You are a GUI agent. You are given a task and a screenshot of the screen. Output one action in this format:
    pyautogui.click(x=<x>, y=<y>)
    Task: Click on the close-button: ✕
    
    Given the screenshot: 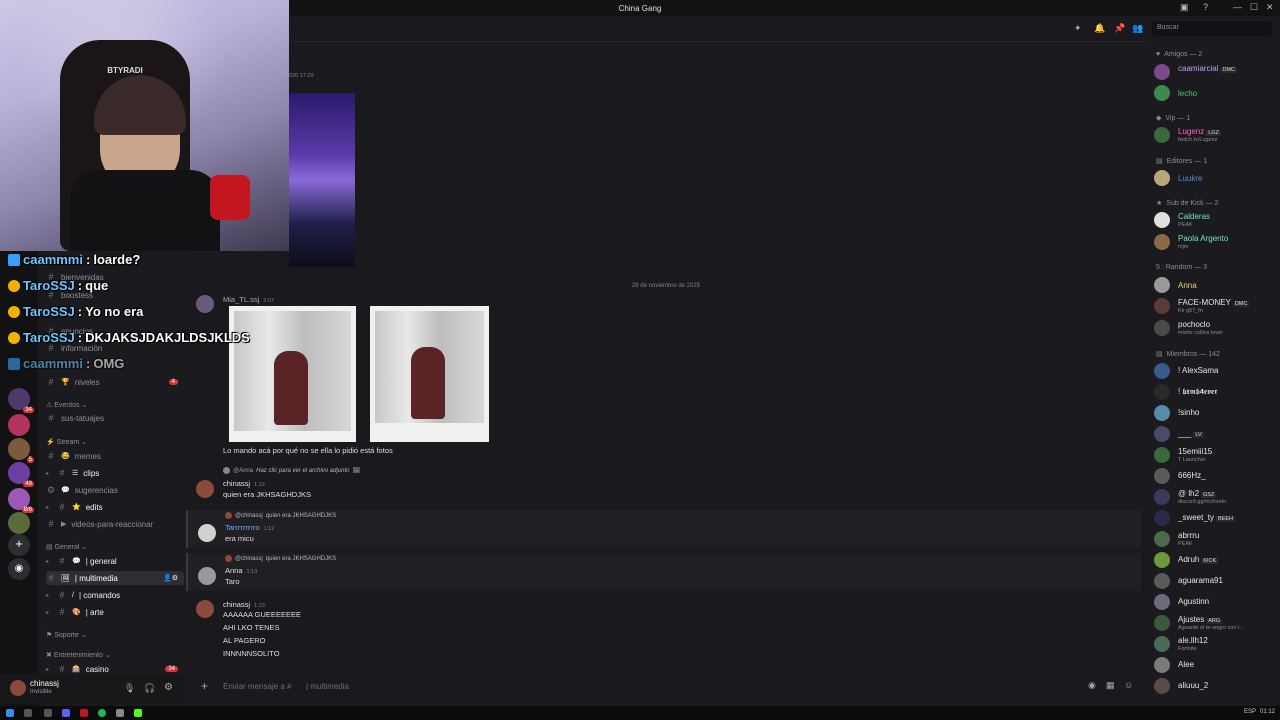 What is the action you would take?
    pyautogui.click(x=1270, y=7)
    